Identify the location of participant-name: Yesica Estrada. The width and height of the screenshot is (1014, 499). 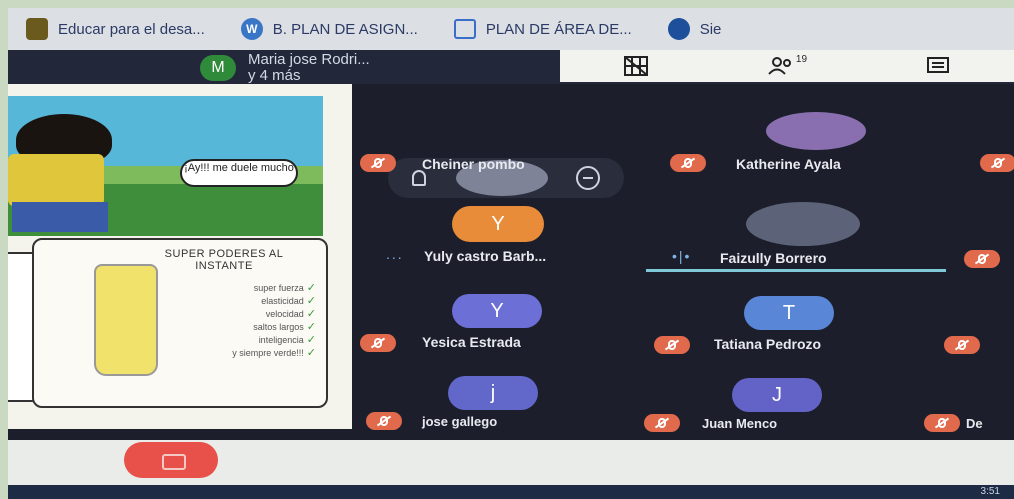
(471, 342).